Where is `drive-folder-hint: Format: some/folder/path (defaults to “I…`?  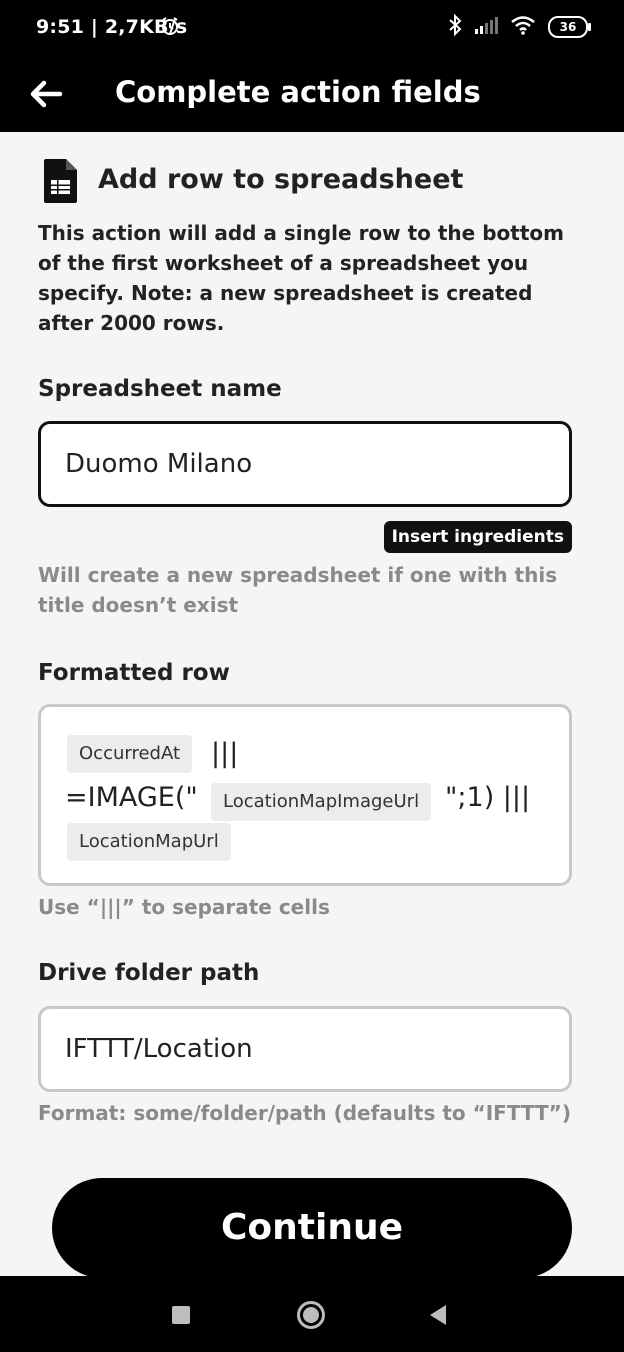 drive-folder-hint: Format: some/folder/path (defaults to “I… is located at coordinates (304, 1113).